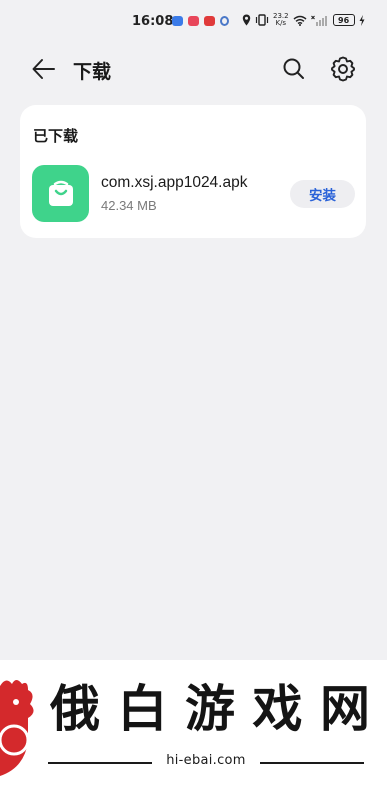  I want to click on settings-button, so click(343, 69).